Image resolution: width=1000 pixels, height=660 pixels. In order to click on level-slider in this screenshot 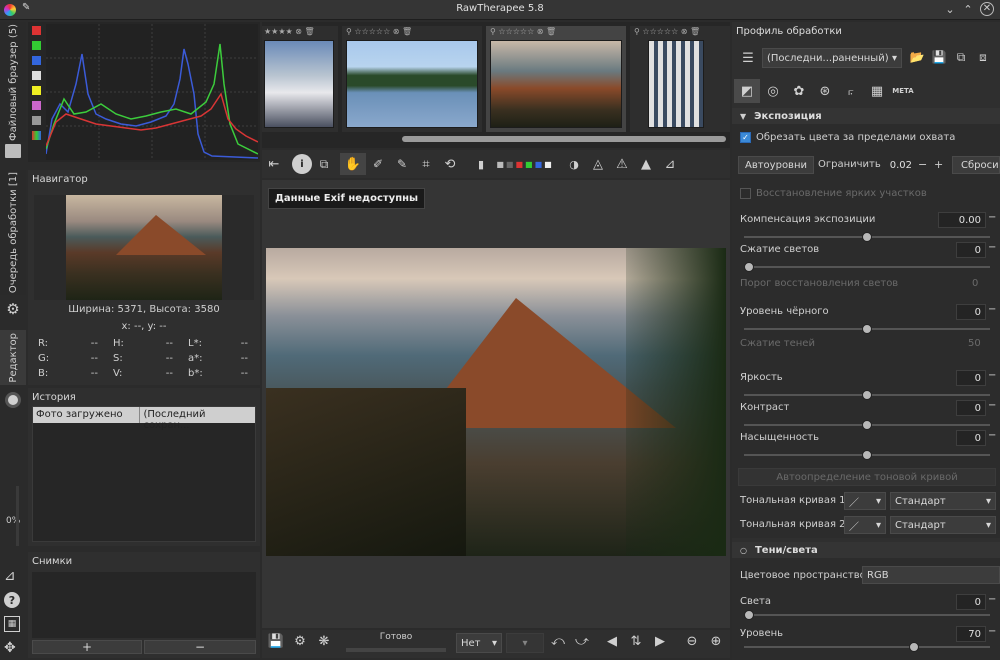, I will do `click(867, 647)`.